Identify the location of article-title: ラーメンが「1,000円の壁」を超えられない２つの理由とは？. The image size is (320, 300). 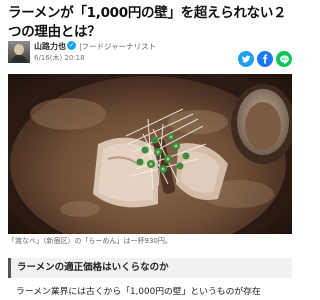
(147, 22).